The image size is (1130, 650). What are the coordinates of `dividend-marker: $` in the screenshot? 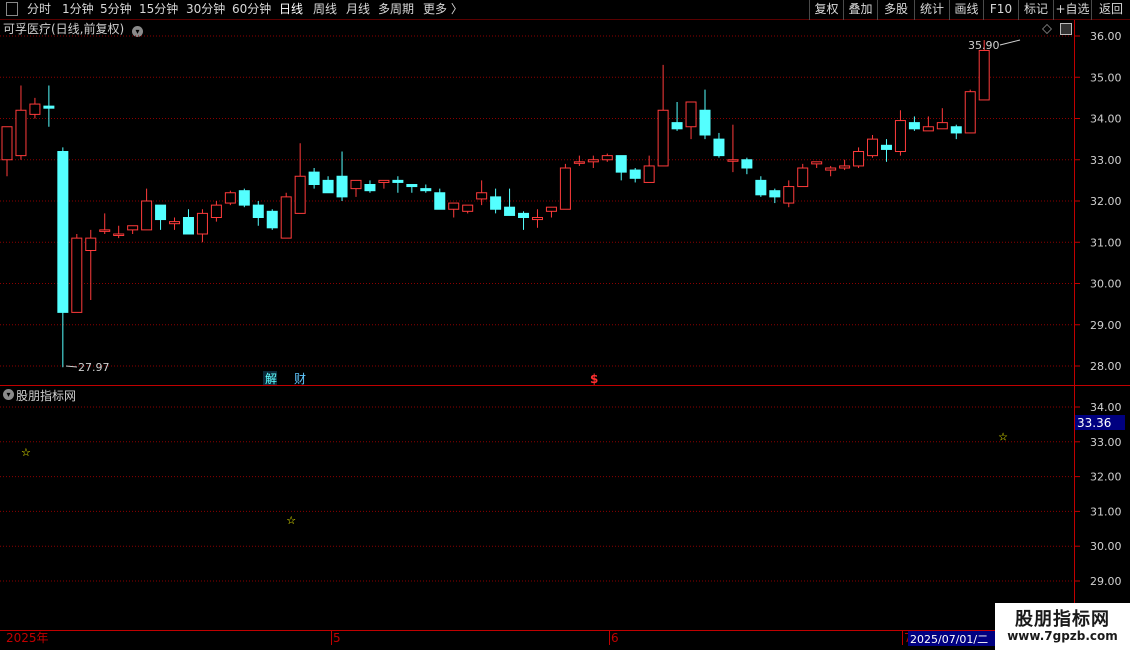 It's located at (594, 379).